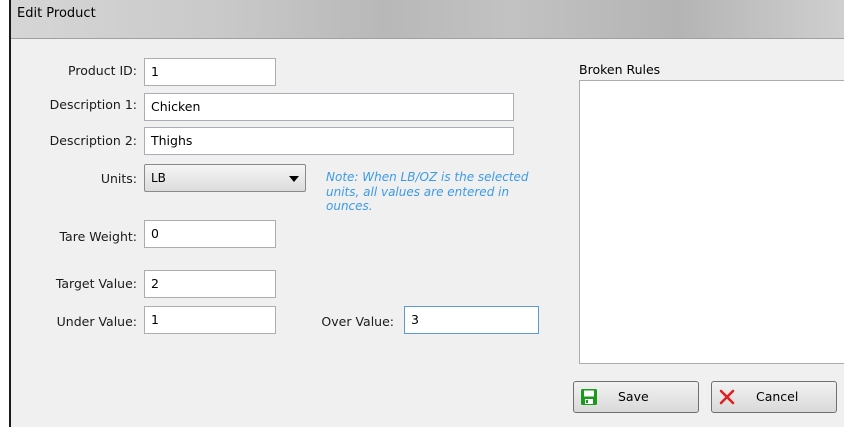 This screenshot has width=844, height=427. Describe the element at coordinates (96, 321) in the screenshot. I see `under-value-label: Under Value:` at that location.